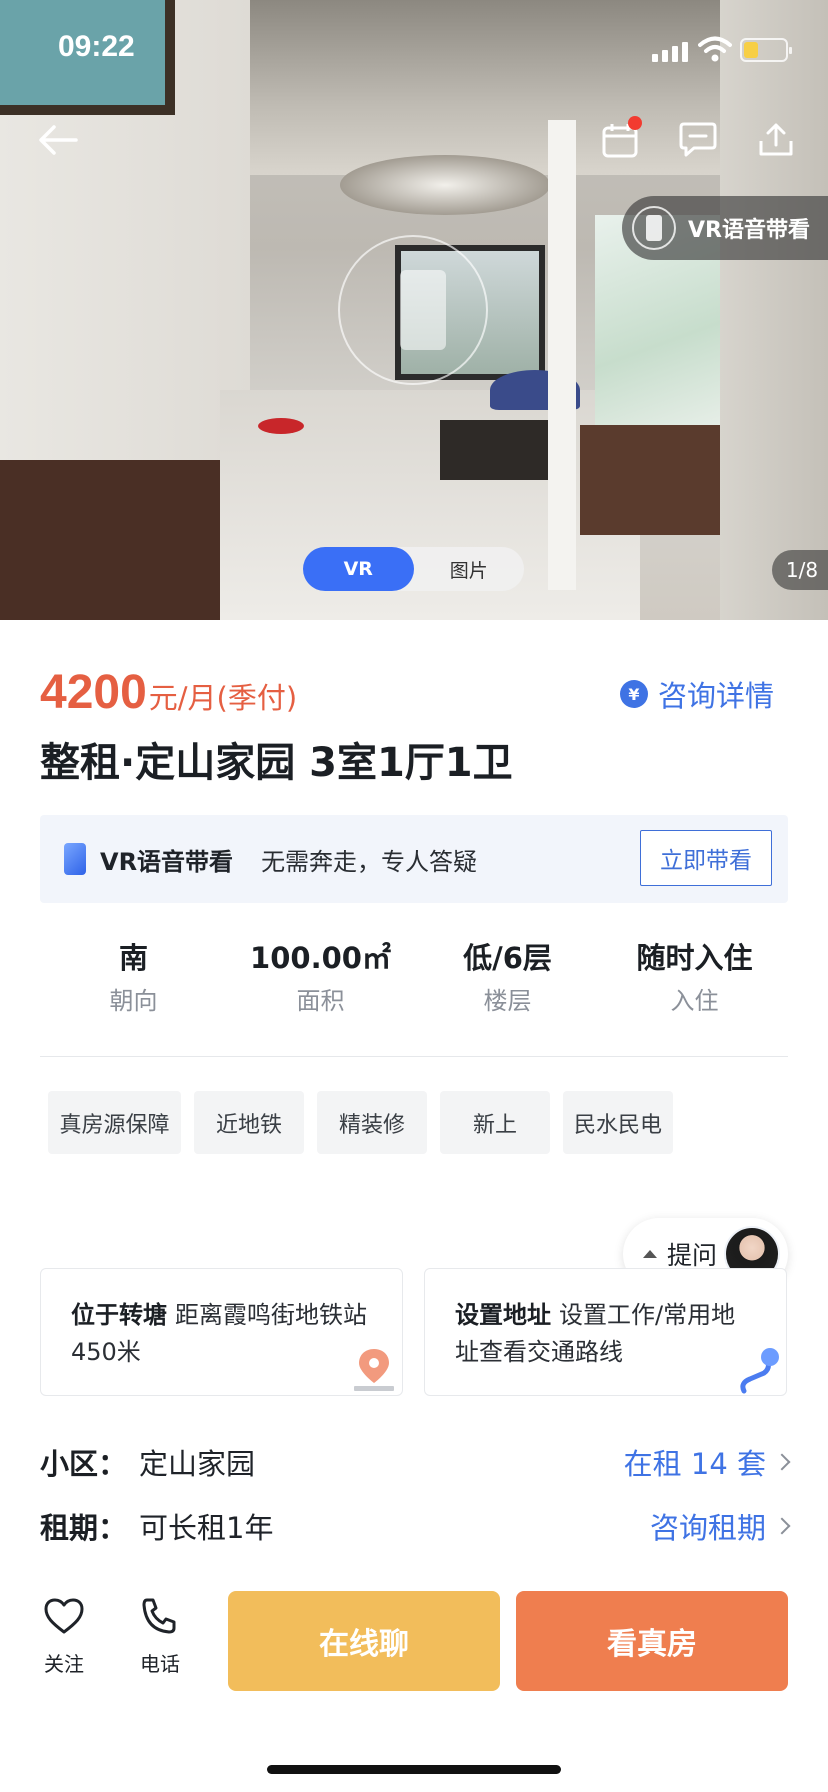 The height and width of the screenshot is (1792, 828). What do you see at coordinates (774, 310) in the screenshot?
I see `photo-wall-right` at bounding box center [774, 310].